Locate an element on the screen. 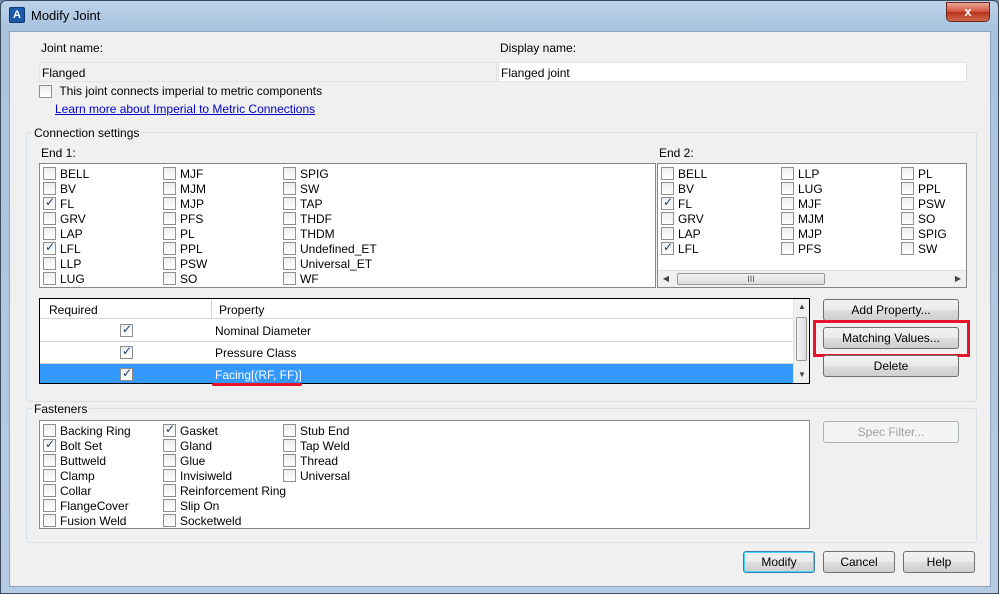 Image resolution: width=999 pixels, height=594 pixels. checkbox-item: Gasket is located at coordinates (190, 430).